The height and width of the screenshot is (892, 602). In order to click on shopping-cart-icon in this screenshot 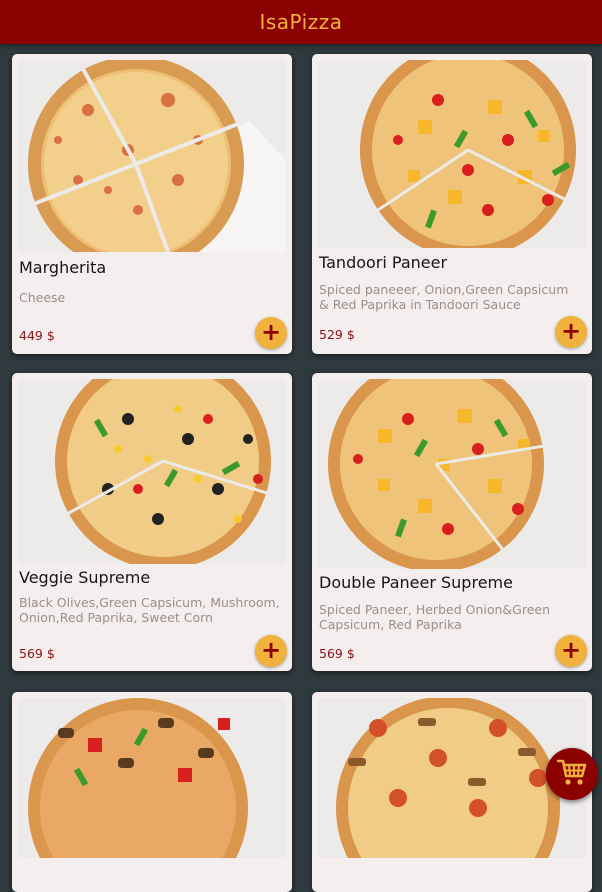, I will do `click(571, 774)`.